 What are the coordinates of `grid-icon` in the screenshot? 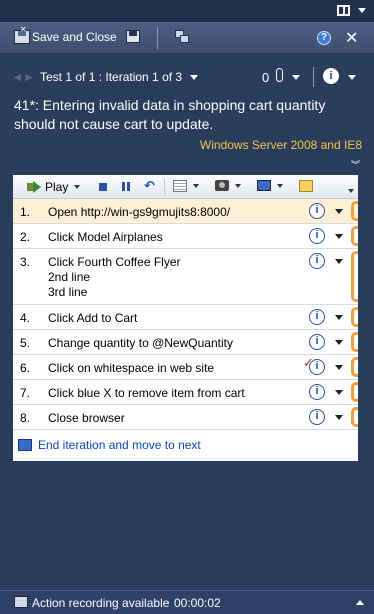 It's located at (180, 186).